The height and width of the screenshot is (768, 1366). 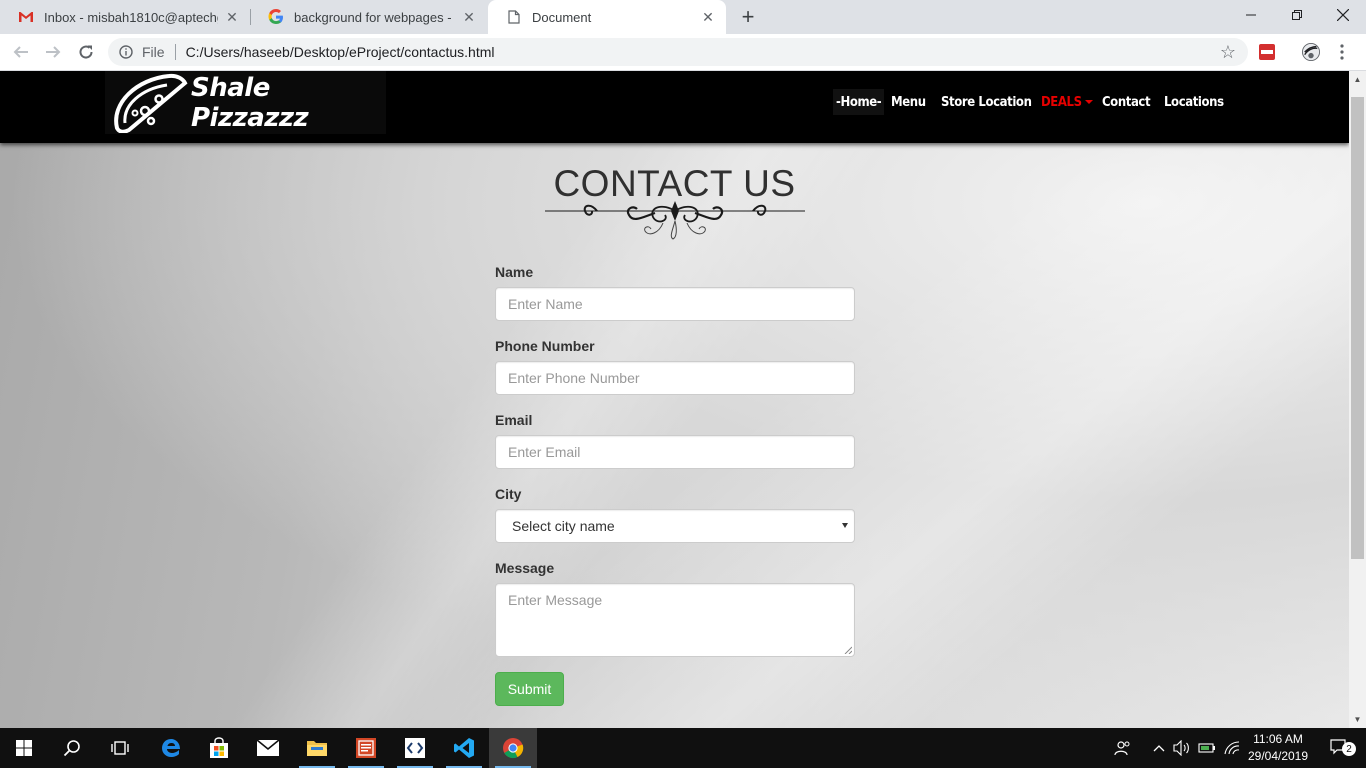 I want to click on gmail-icon, so click(x=26, y=17).